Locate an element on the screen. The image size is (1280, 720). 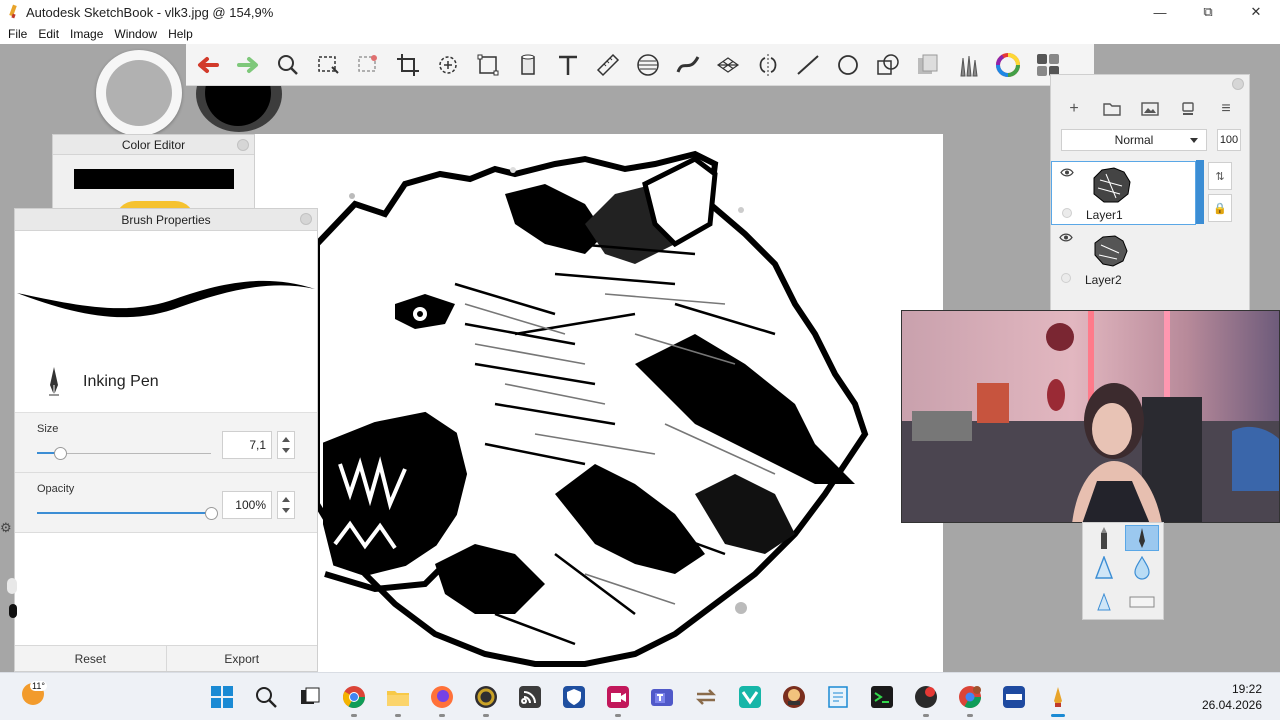
menu-edit: Edit is located at coordinates (48, 34).